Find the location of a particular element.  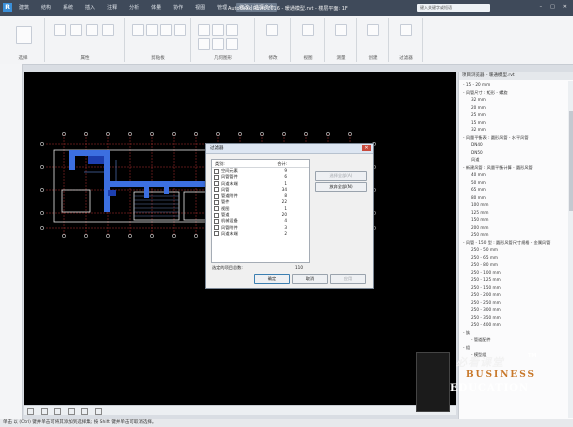

select-all-button: 选择全部(A) is located at coordinates (341, 176).